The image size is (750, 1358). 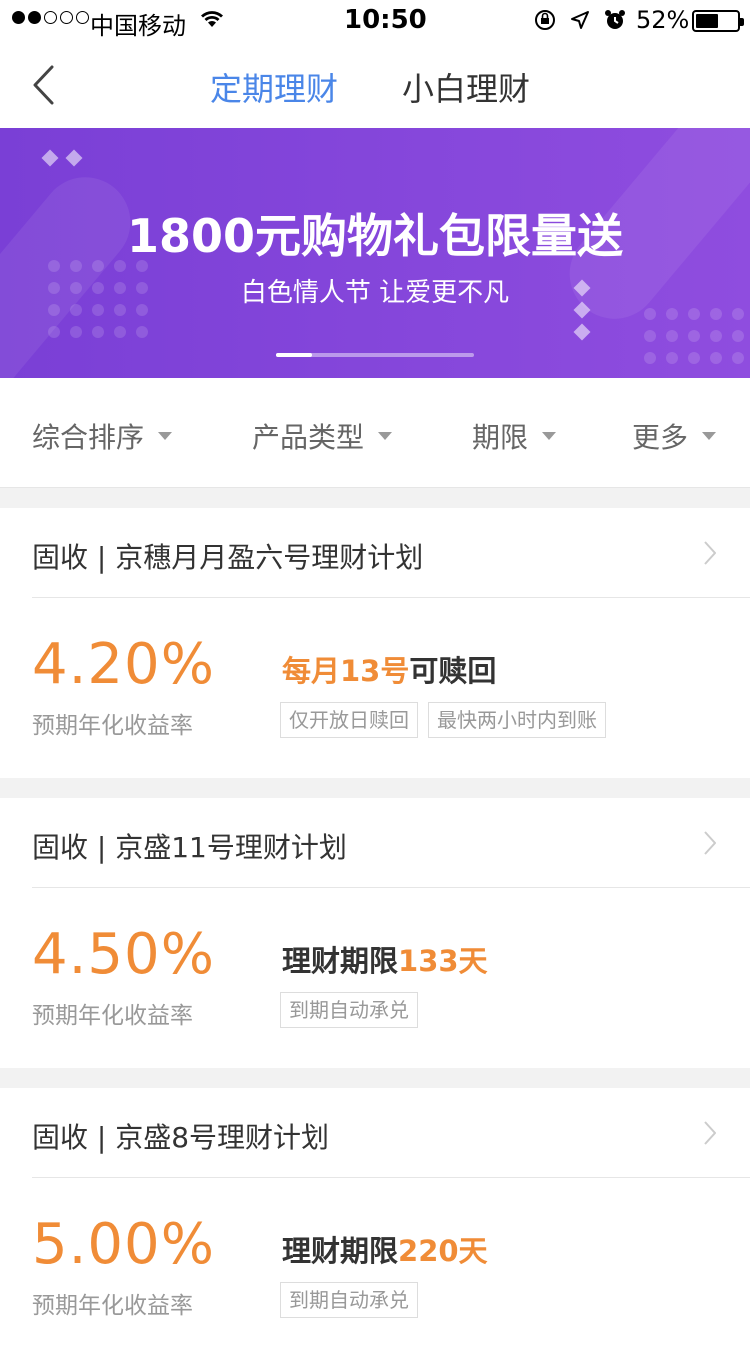 I want to click on filter-product-type: 产品类型, so click(x=322, y=436).